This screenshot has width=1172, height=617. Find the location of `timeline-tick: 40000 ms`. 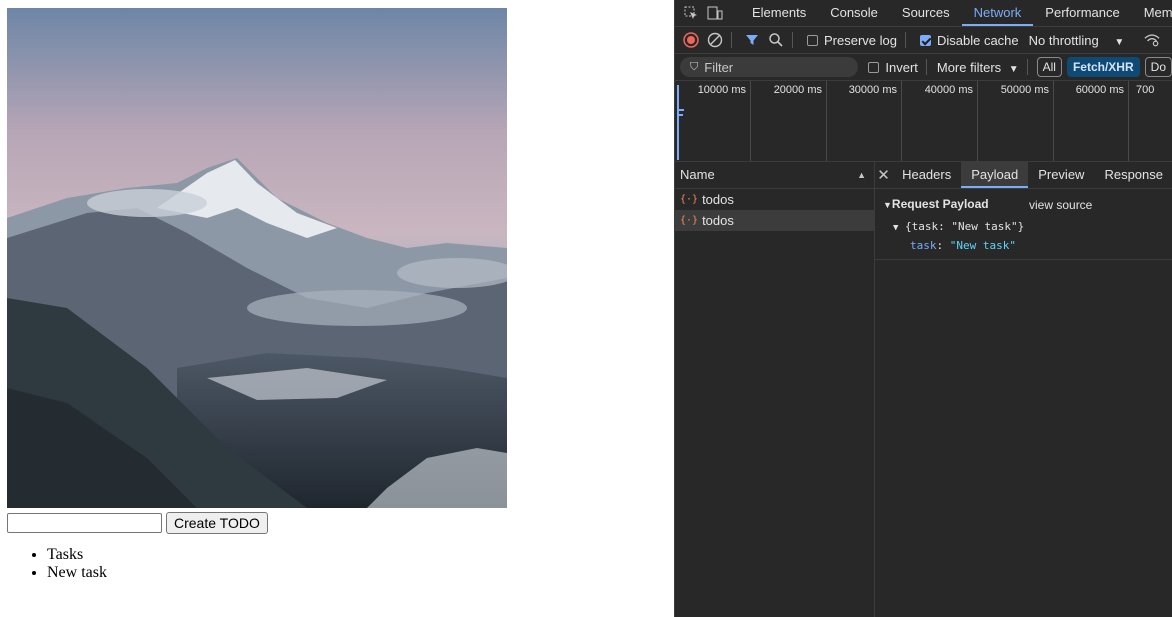

timeline-tick: 40000 ms is located at coordinates (940, 121).